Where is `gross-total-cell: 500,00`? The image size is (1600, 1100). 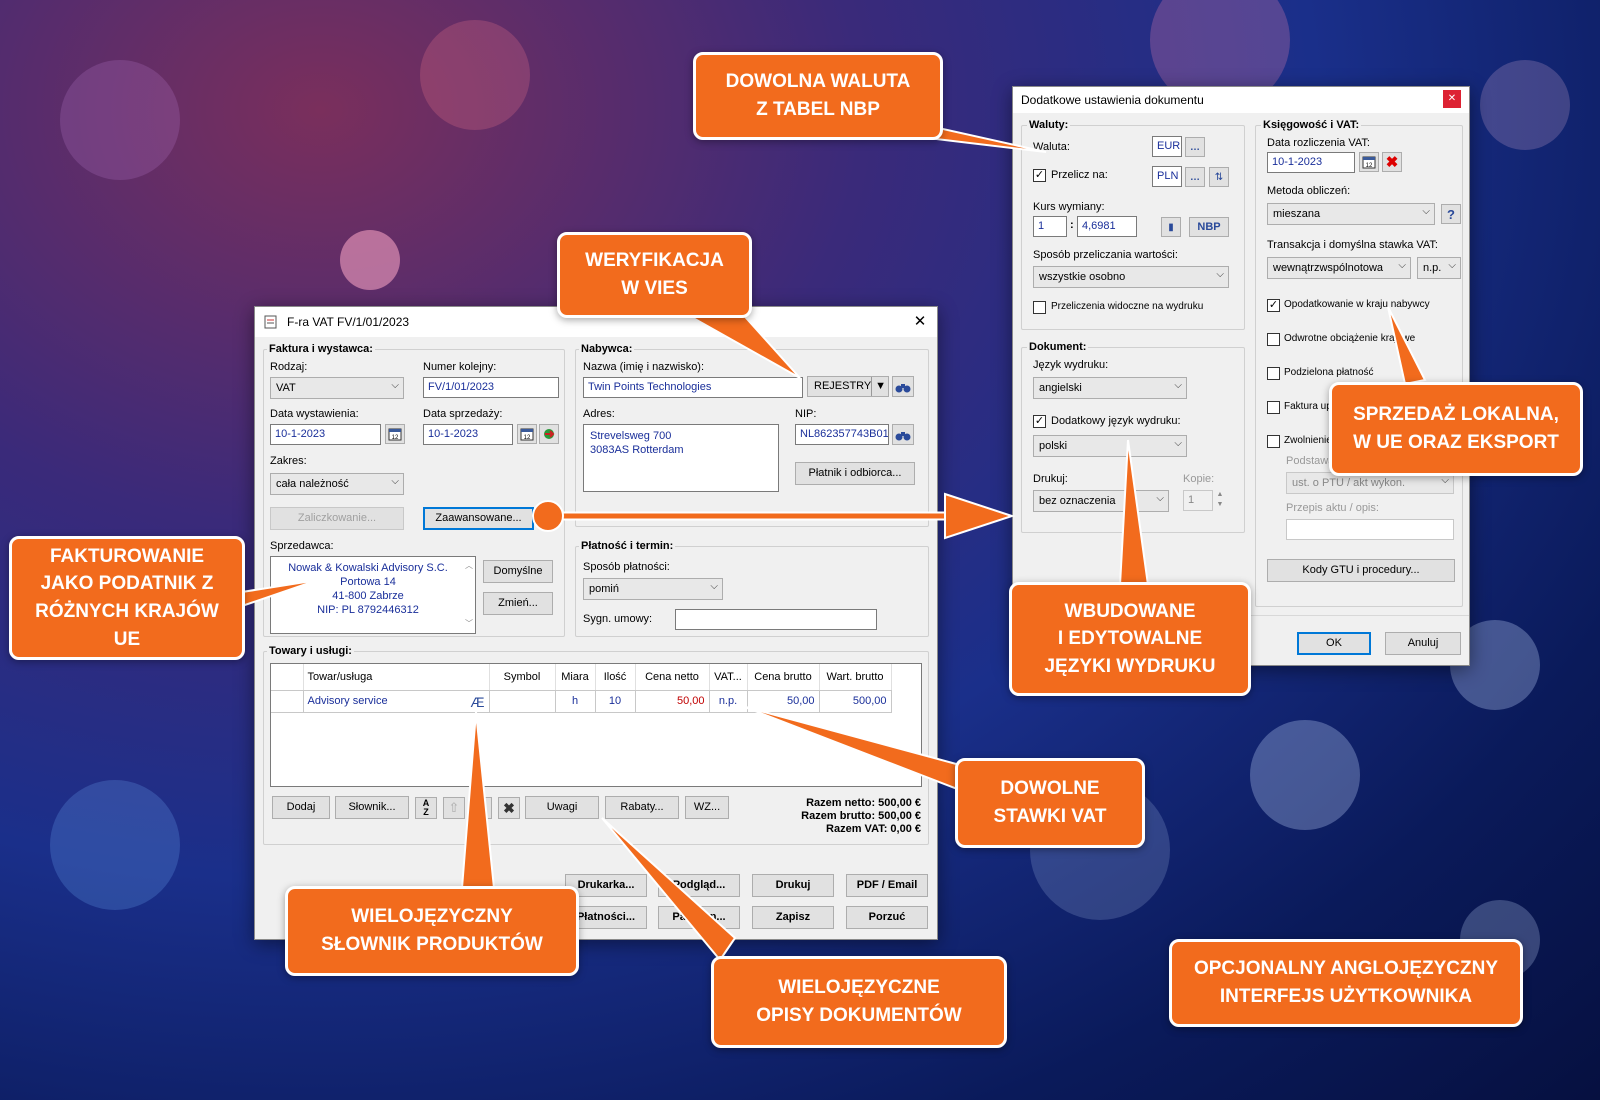 gross-total-cell: 500,00 is located at coordinates (855, 701).